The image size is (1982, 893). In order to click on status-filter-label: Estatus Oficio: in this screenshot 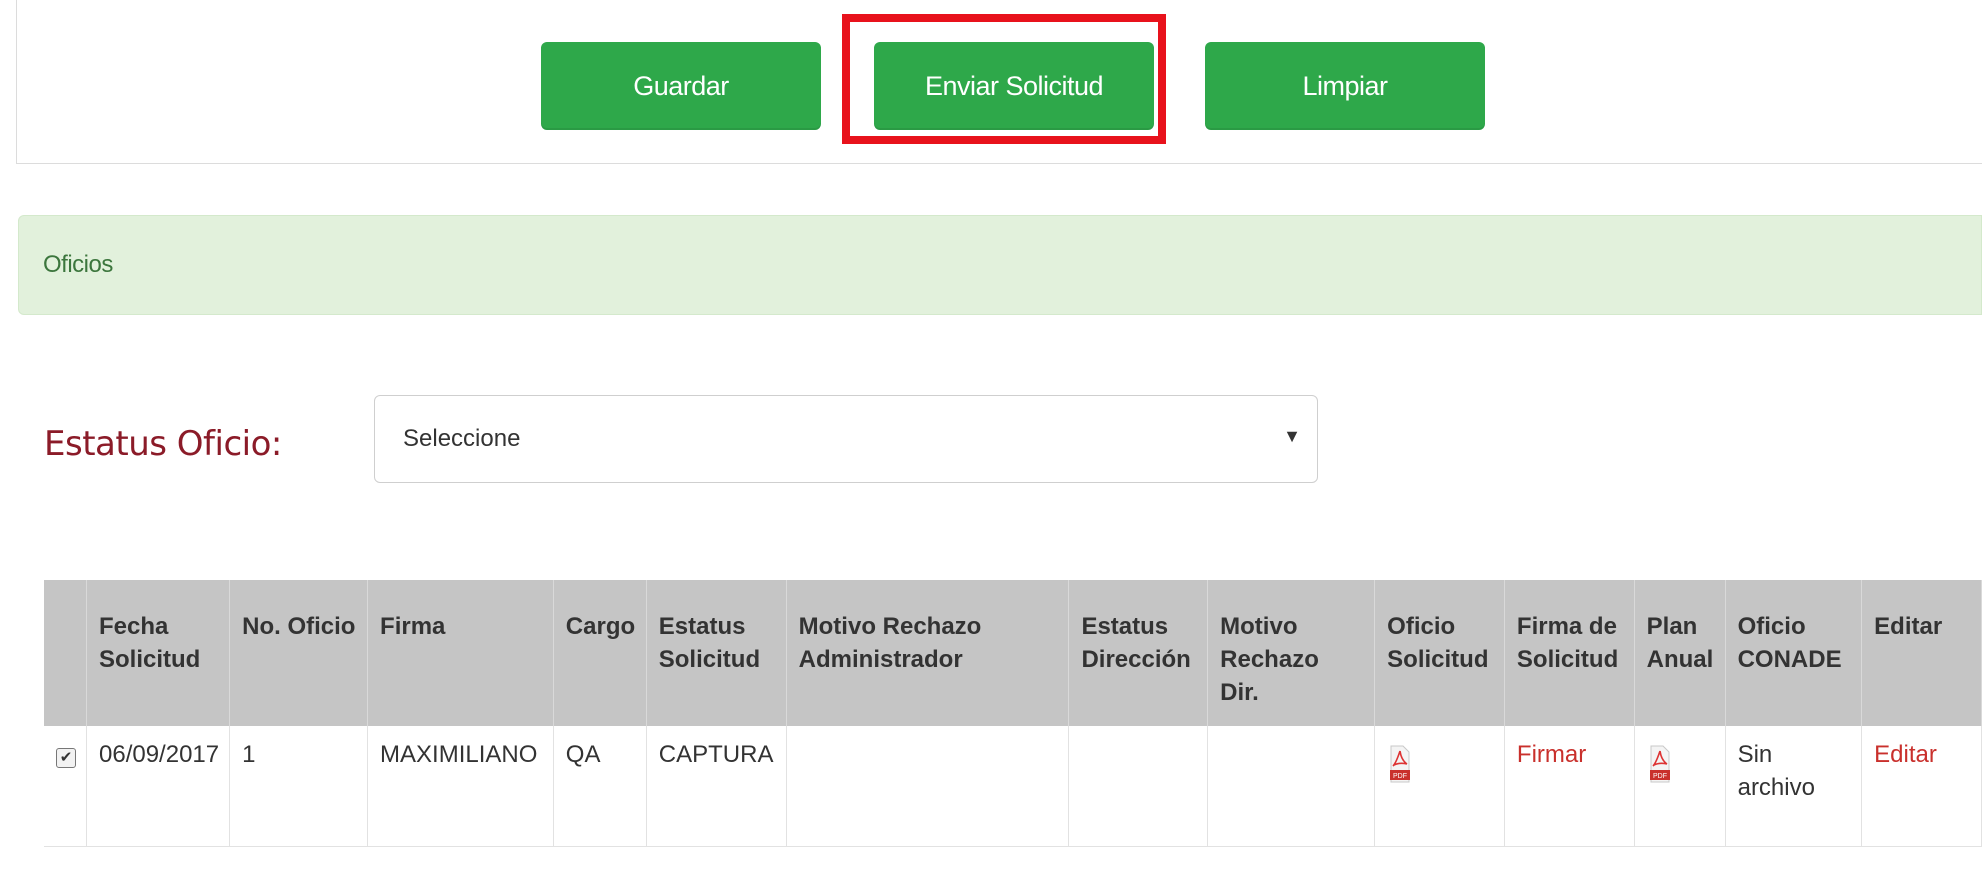, I will do `click(163, 444)`.